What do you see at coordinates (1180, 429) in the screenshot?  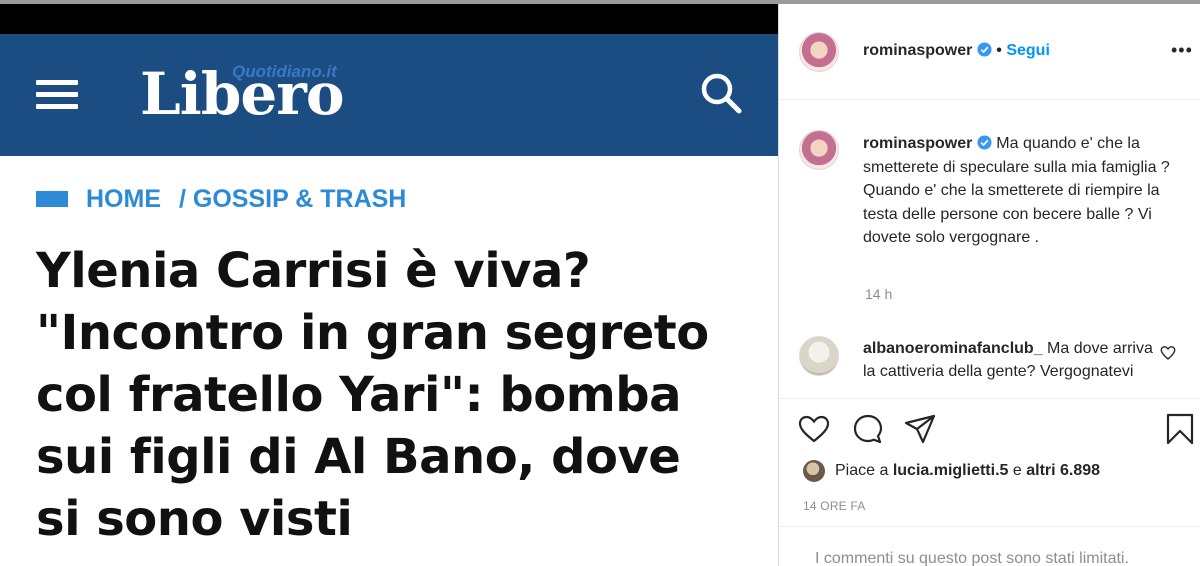 I see `bookmark-icon` at bounding box center [1180, 429].